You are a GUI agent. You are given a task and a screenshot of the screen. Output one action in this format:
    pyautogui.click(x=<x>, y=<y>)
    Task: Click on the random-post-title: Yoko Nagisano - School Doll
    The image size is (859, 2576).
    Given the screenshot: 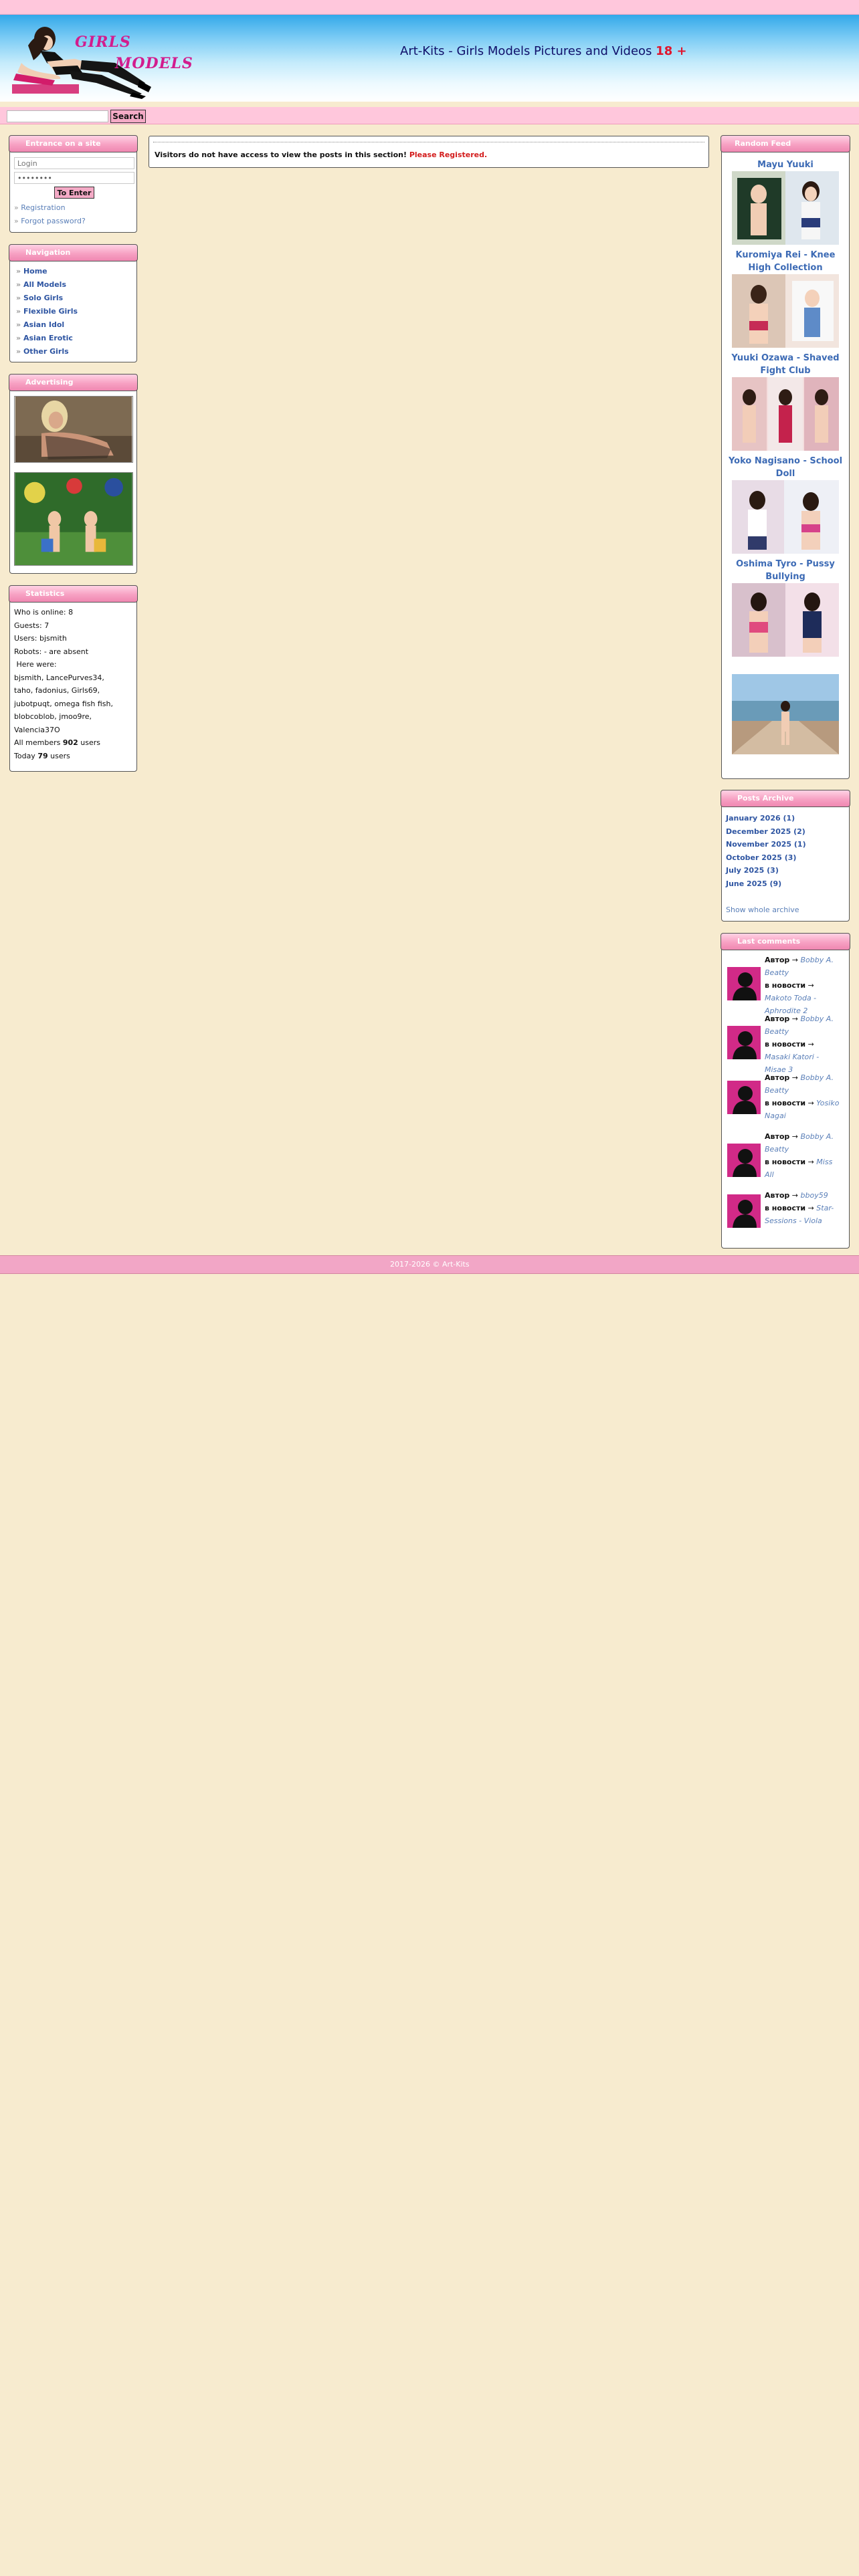 What is the action you would take?
    pyautogui.click(x=786, y=467)
    